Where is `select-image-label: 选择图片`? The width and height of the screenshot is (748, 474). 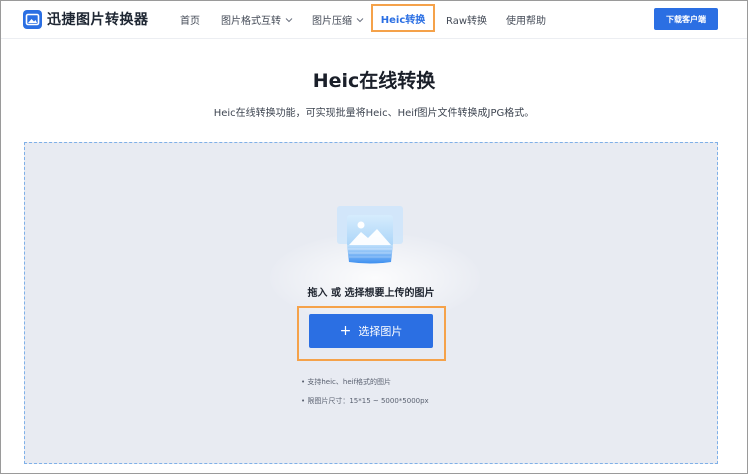 select-image-label: 选择图片 is located at coordinates (380, 331).